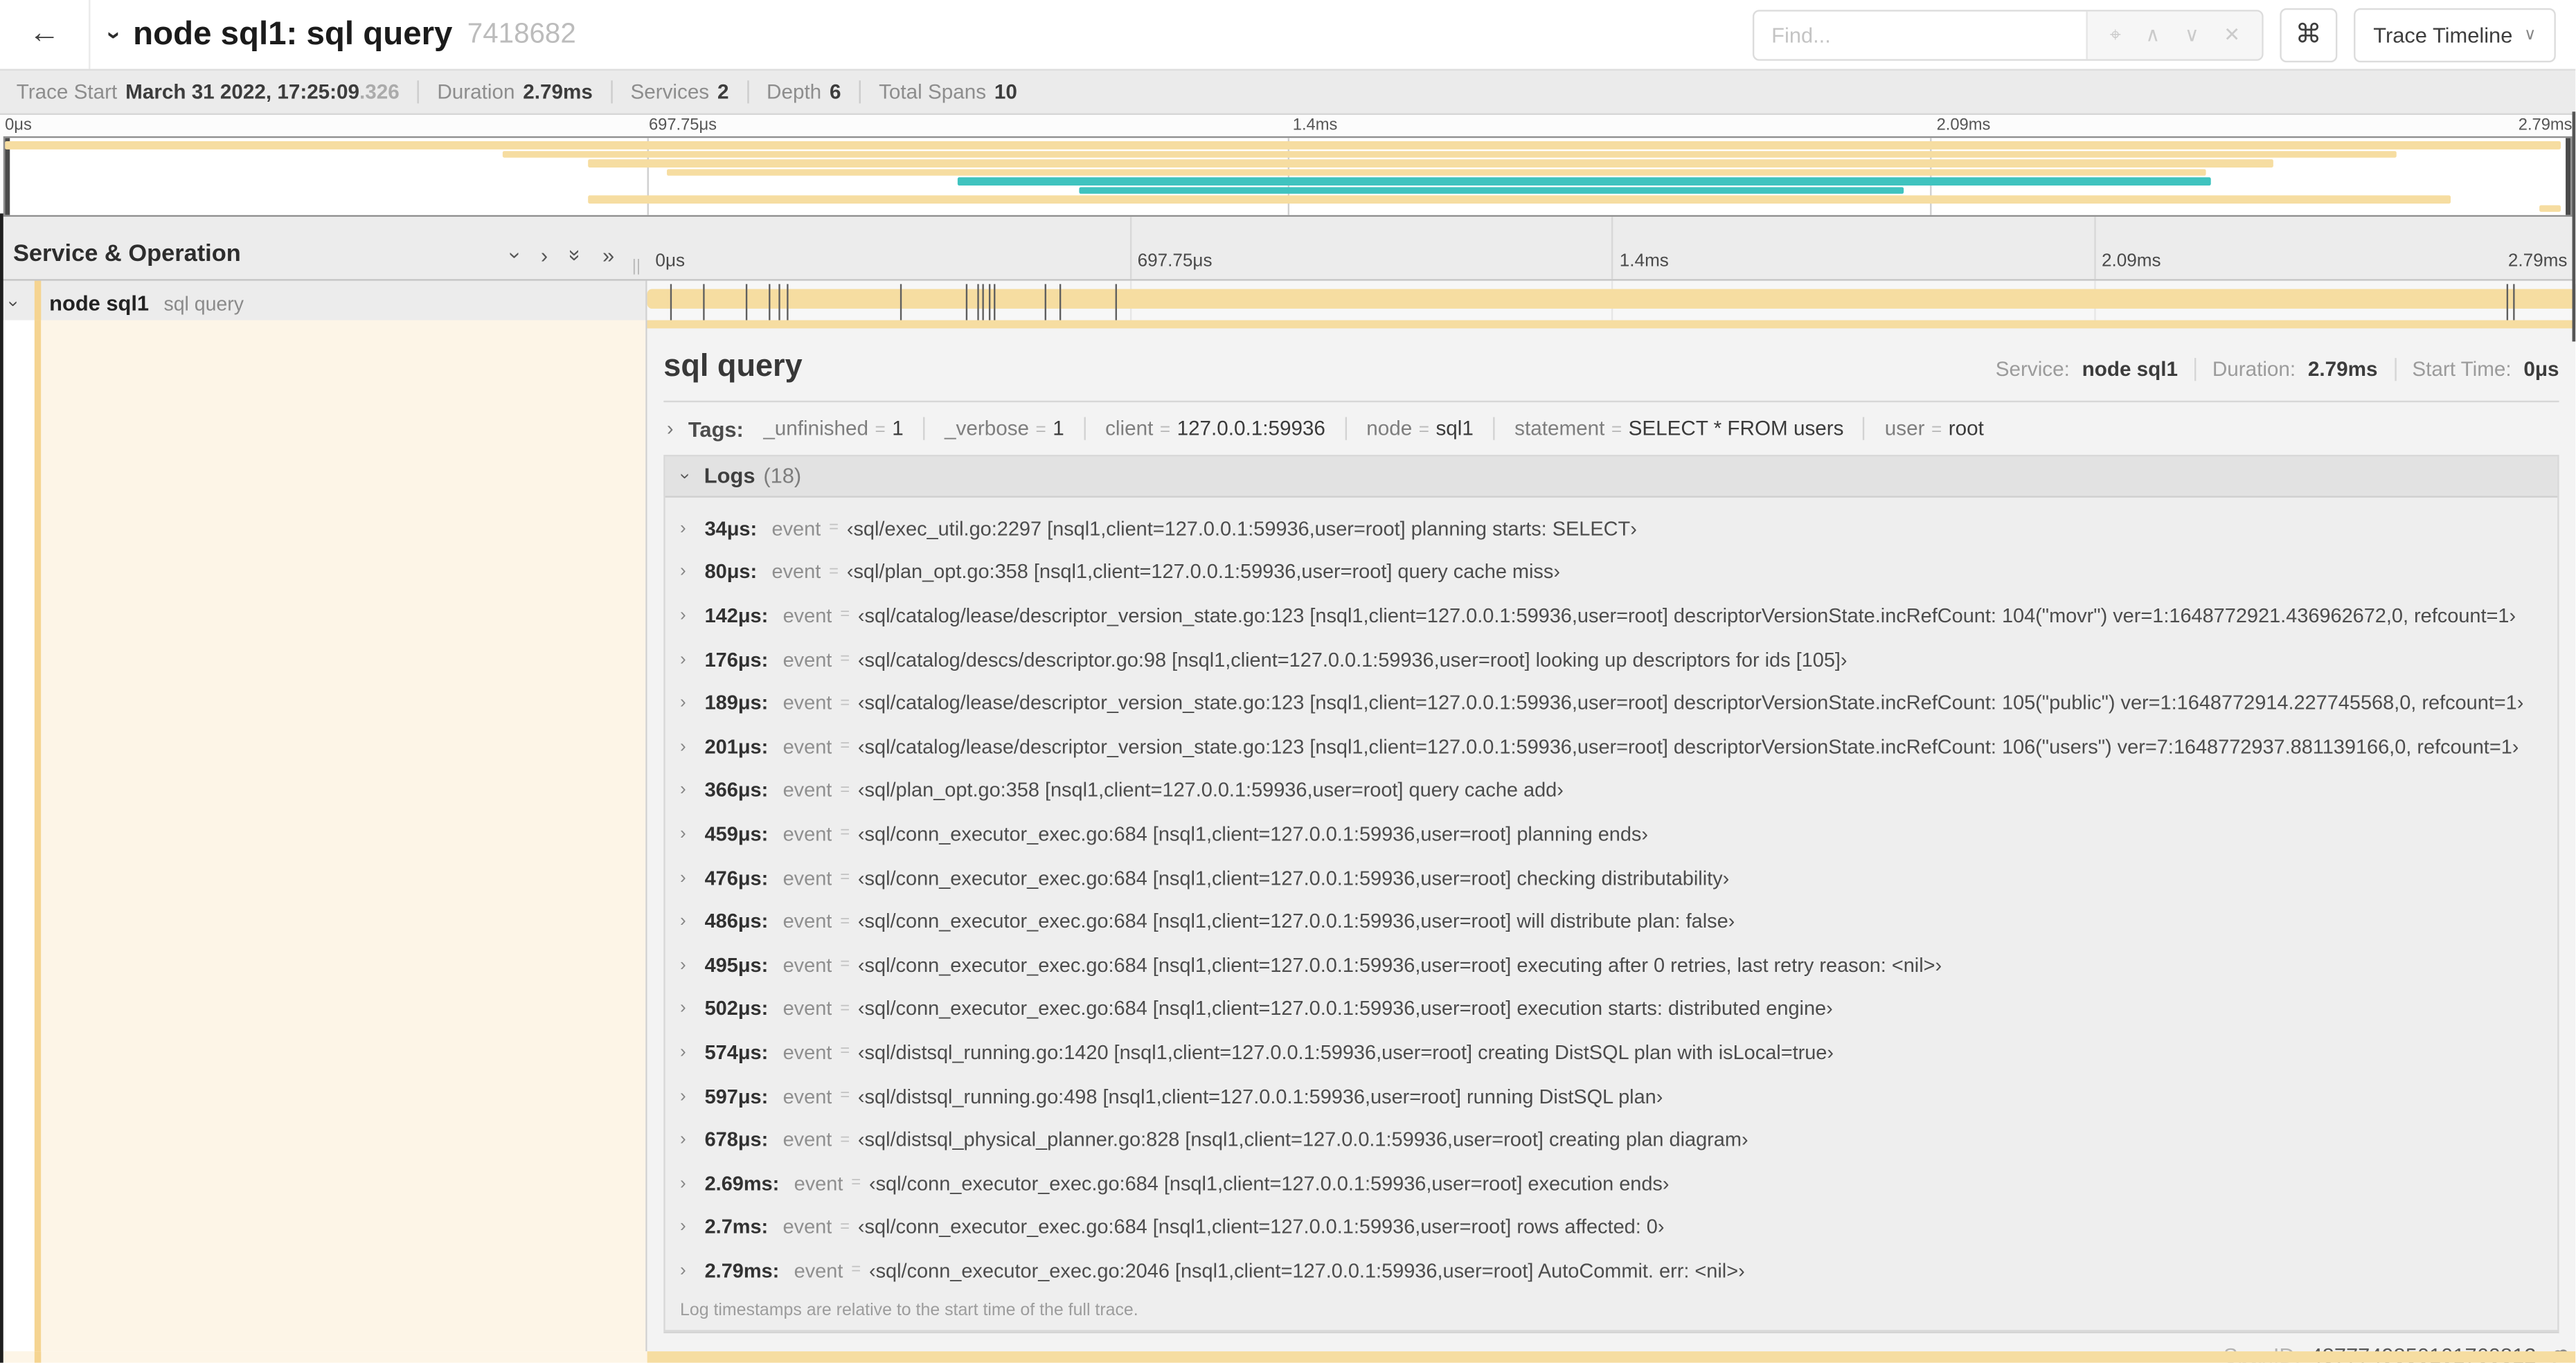  Describe the element at coordinates (1612, 476) in the screenshot. I see `logs-accordion-header: › Logs (18)` at that location.